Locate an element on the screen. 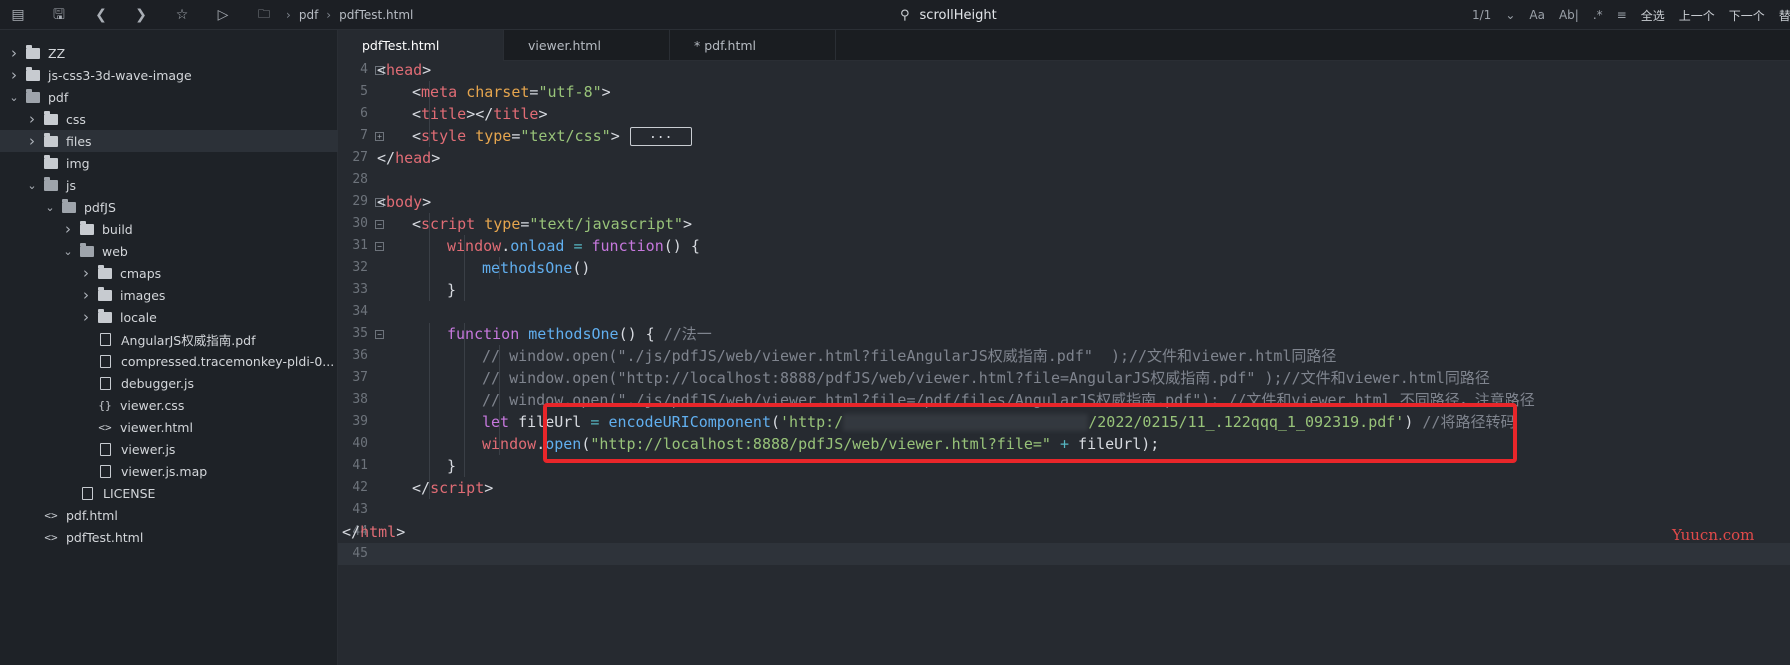 The height and width of the screenshot is (665, 1790). tree-item: ›<>pdf.html is located at coordinates (169, 515).